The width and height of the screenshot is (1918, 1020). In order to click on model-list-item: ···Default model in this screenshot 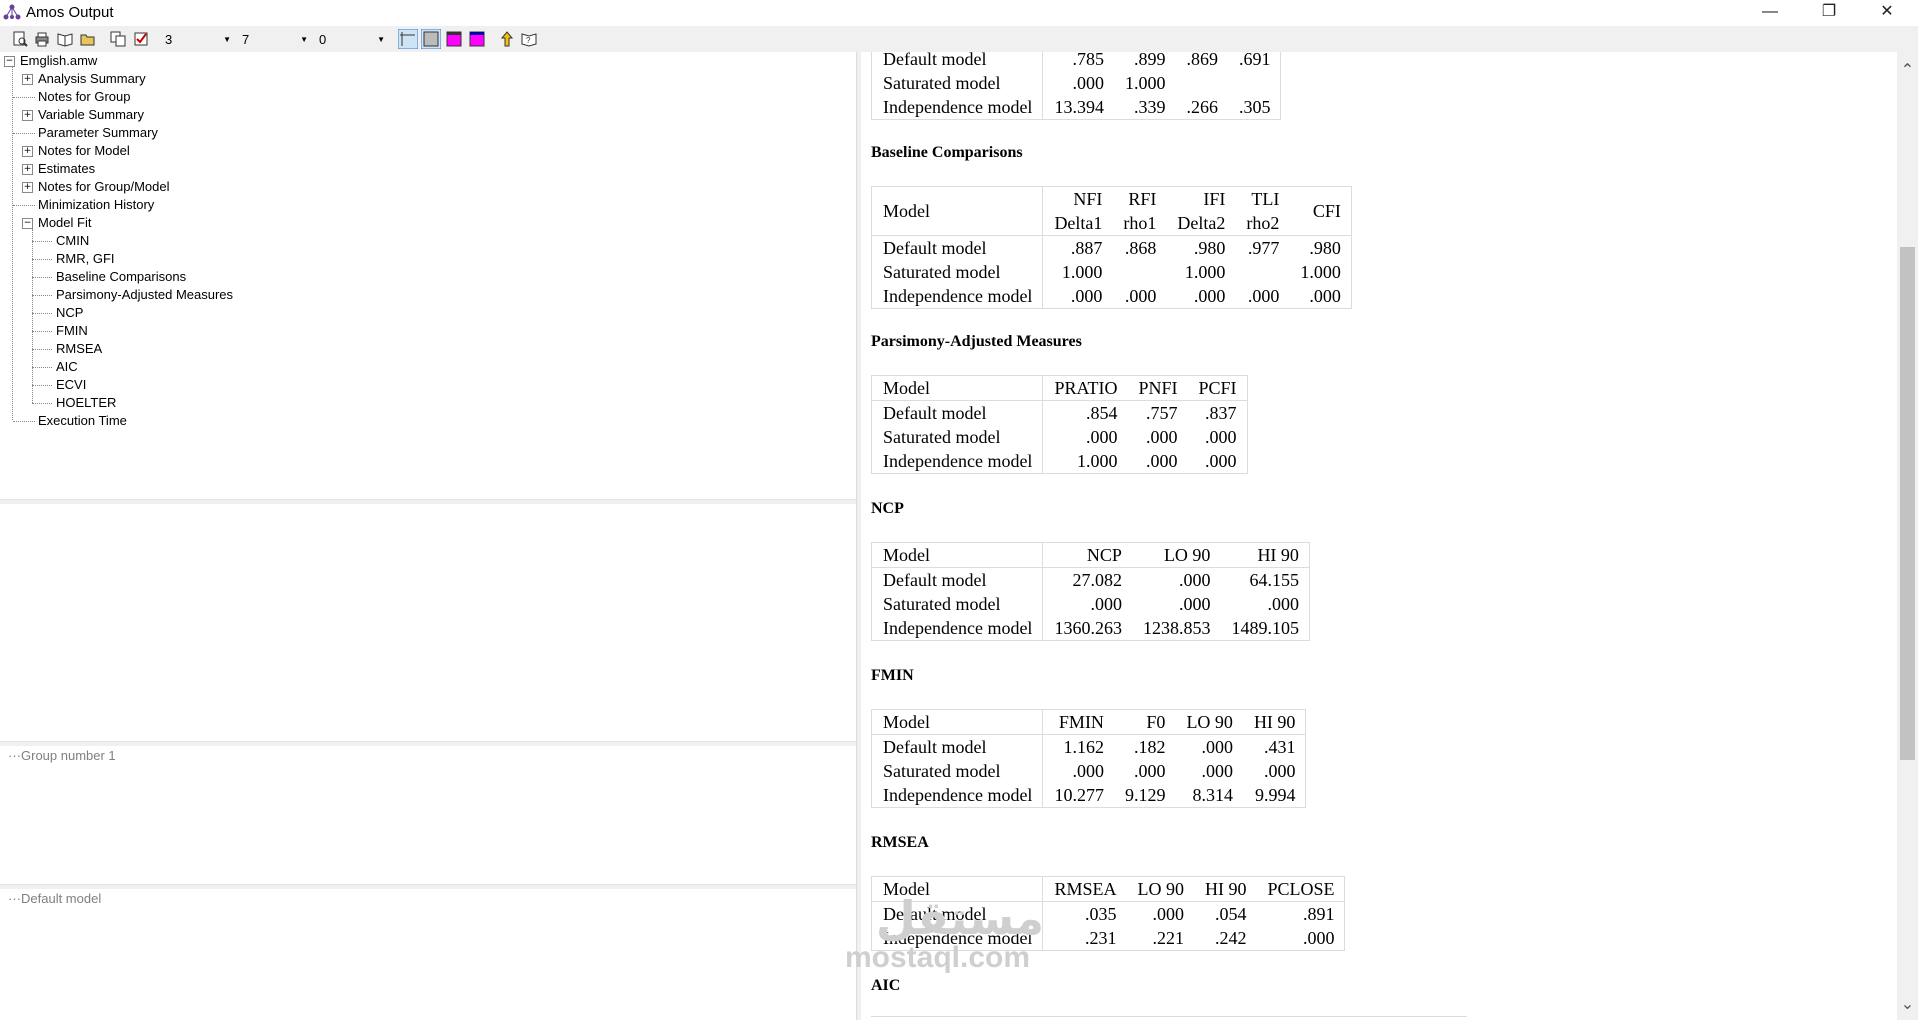, I will do `click(54, 898)`.